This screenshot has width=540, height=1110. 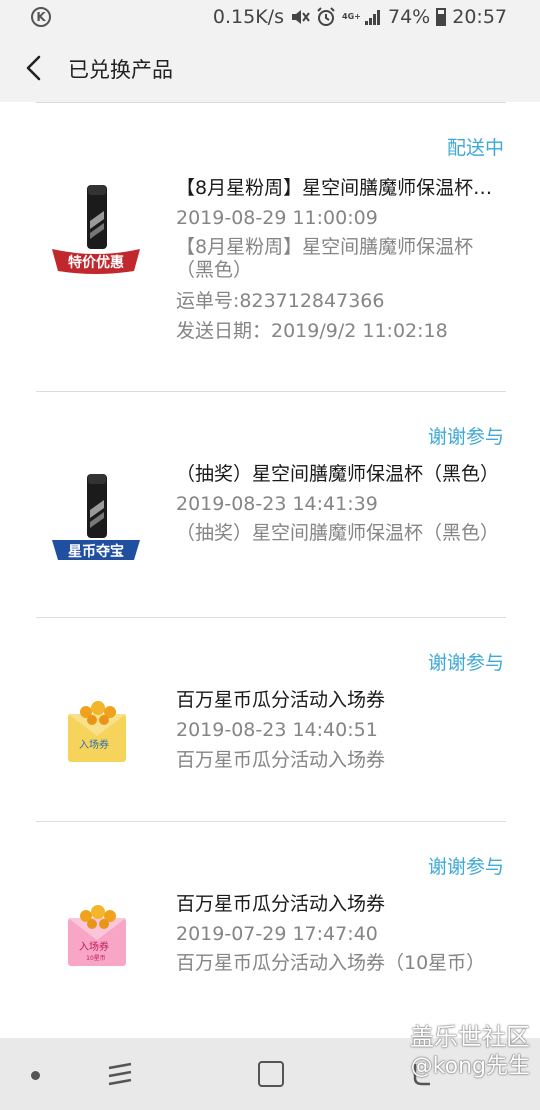 What do you see at coordinates (248, 17) in the screenshot?
I see `network-speed: 0.15K/s` at bounding box center [248, 17].